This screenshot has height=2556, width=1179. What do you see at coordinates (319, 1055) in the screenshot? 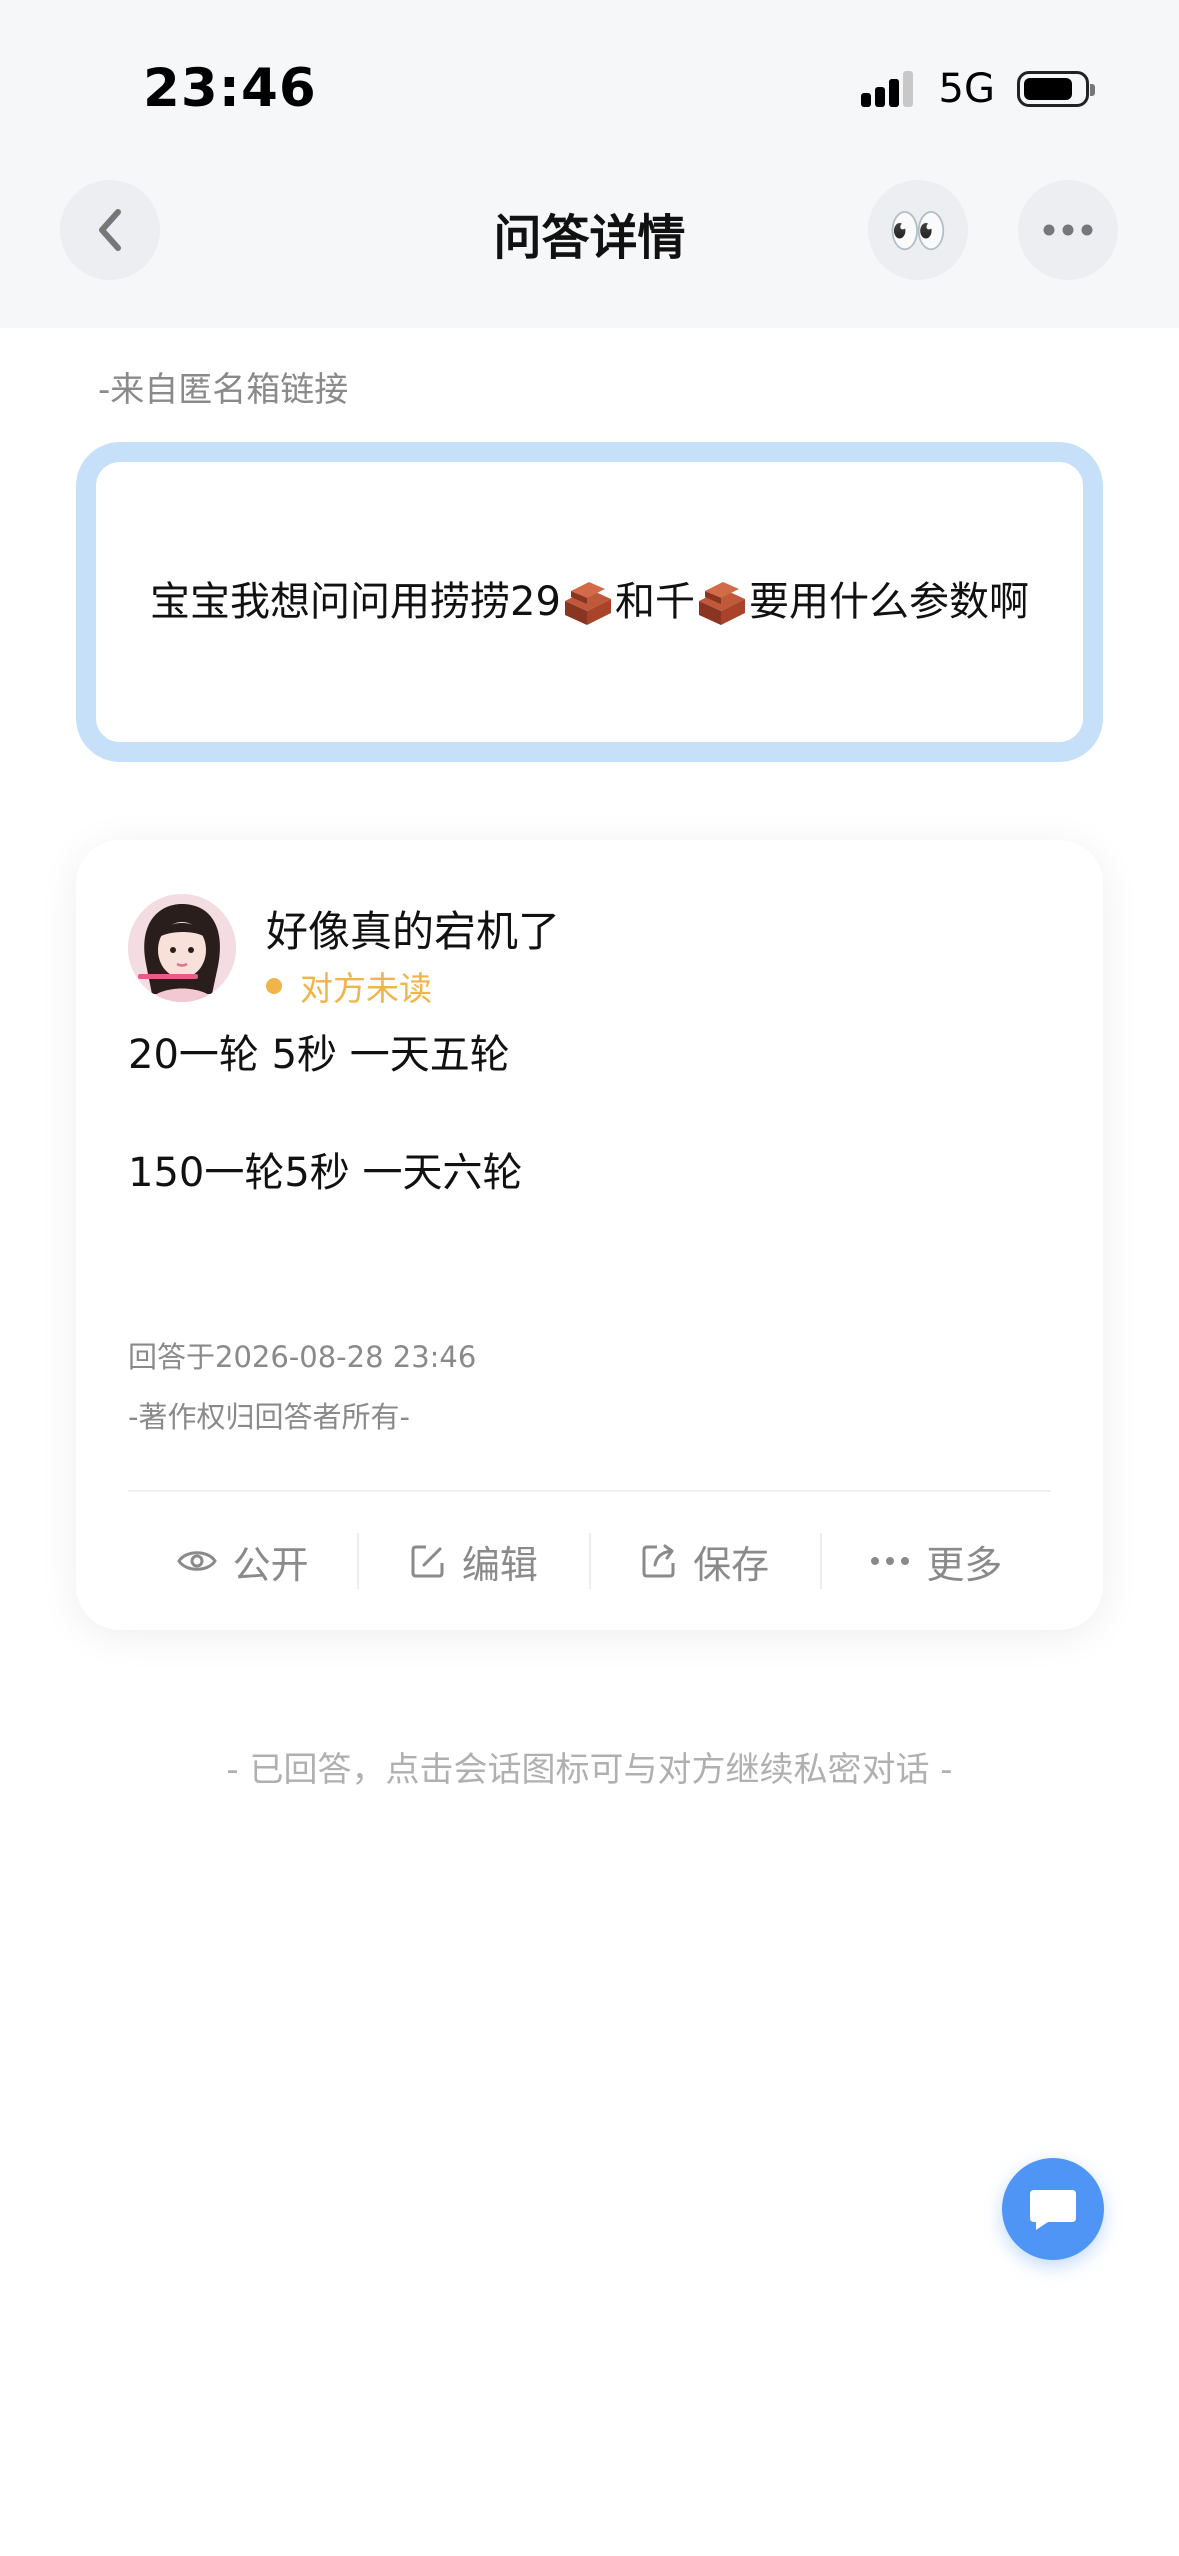
I see `answer-line-1: 20一轮 5秒 一天五轮` at bounding box center [319, 1055].